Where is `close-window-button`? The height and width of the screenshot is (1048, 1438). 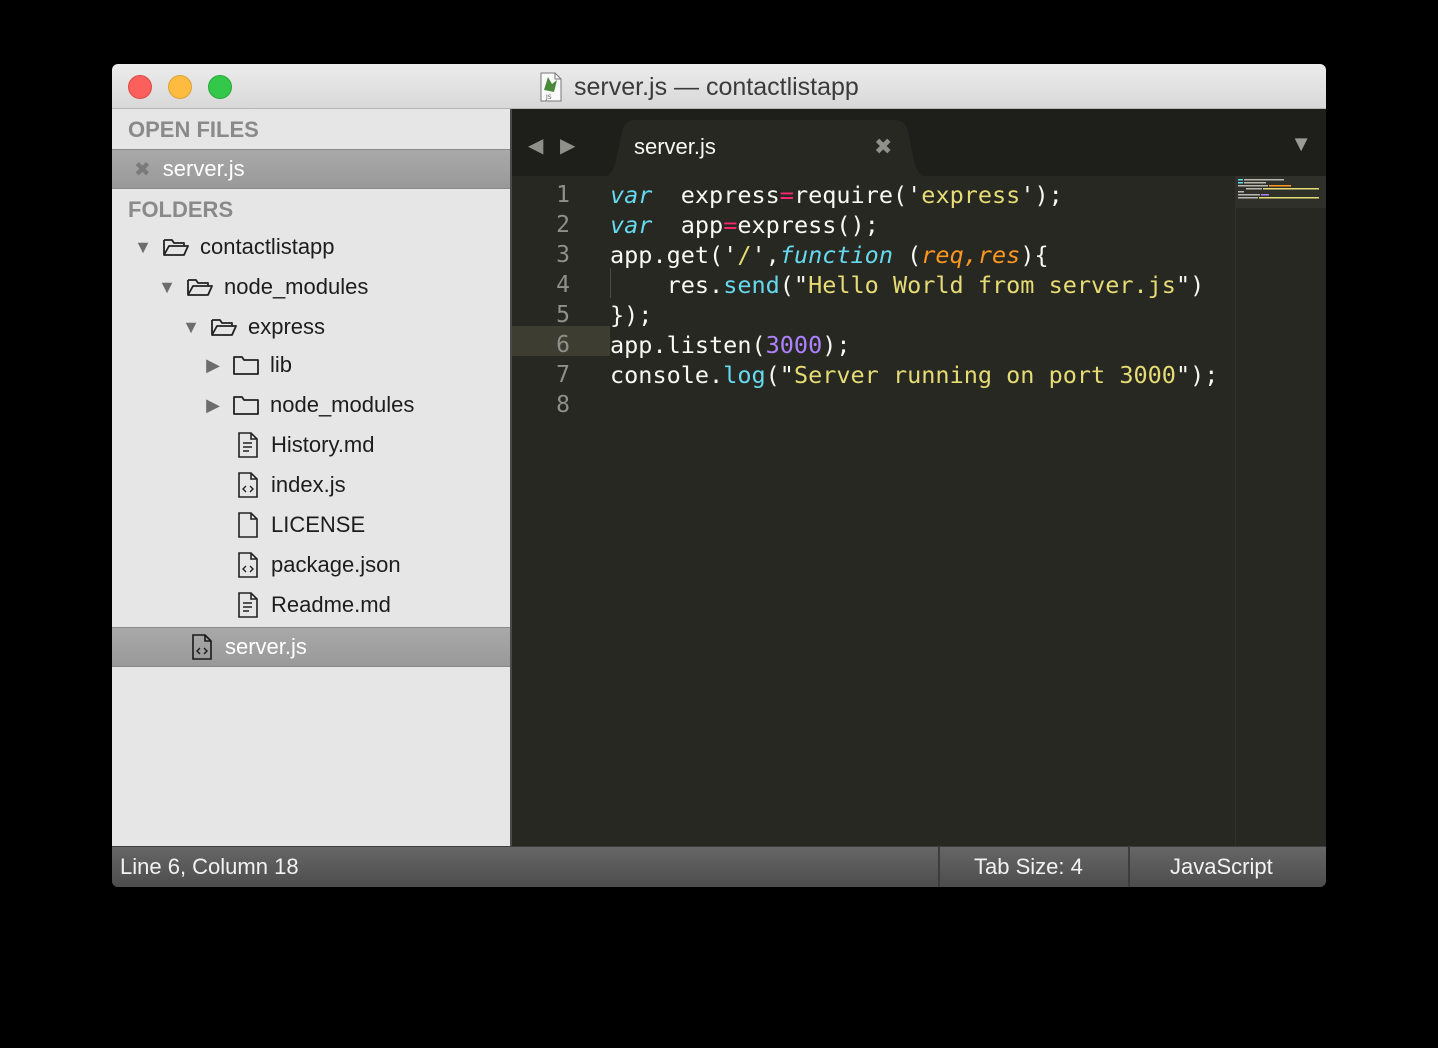
close-window-button is located at coordinates (140, 87).